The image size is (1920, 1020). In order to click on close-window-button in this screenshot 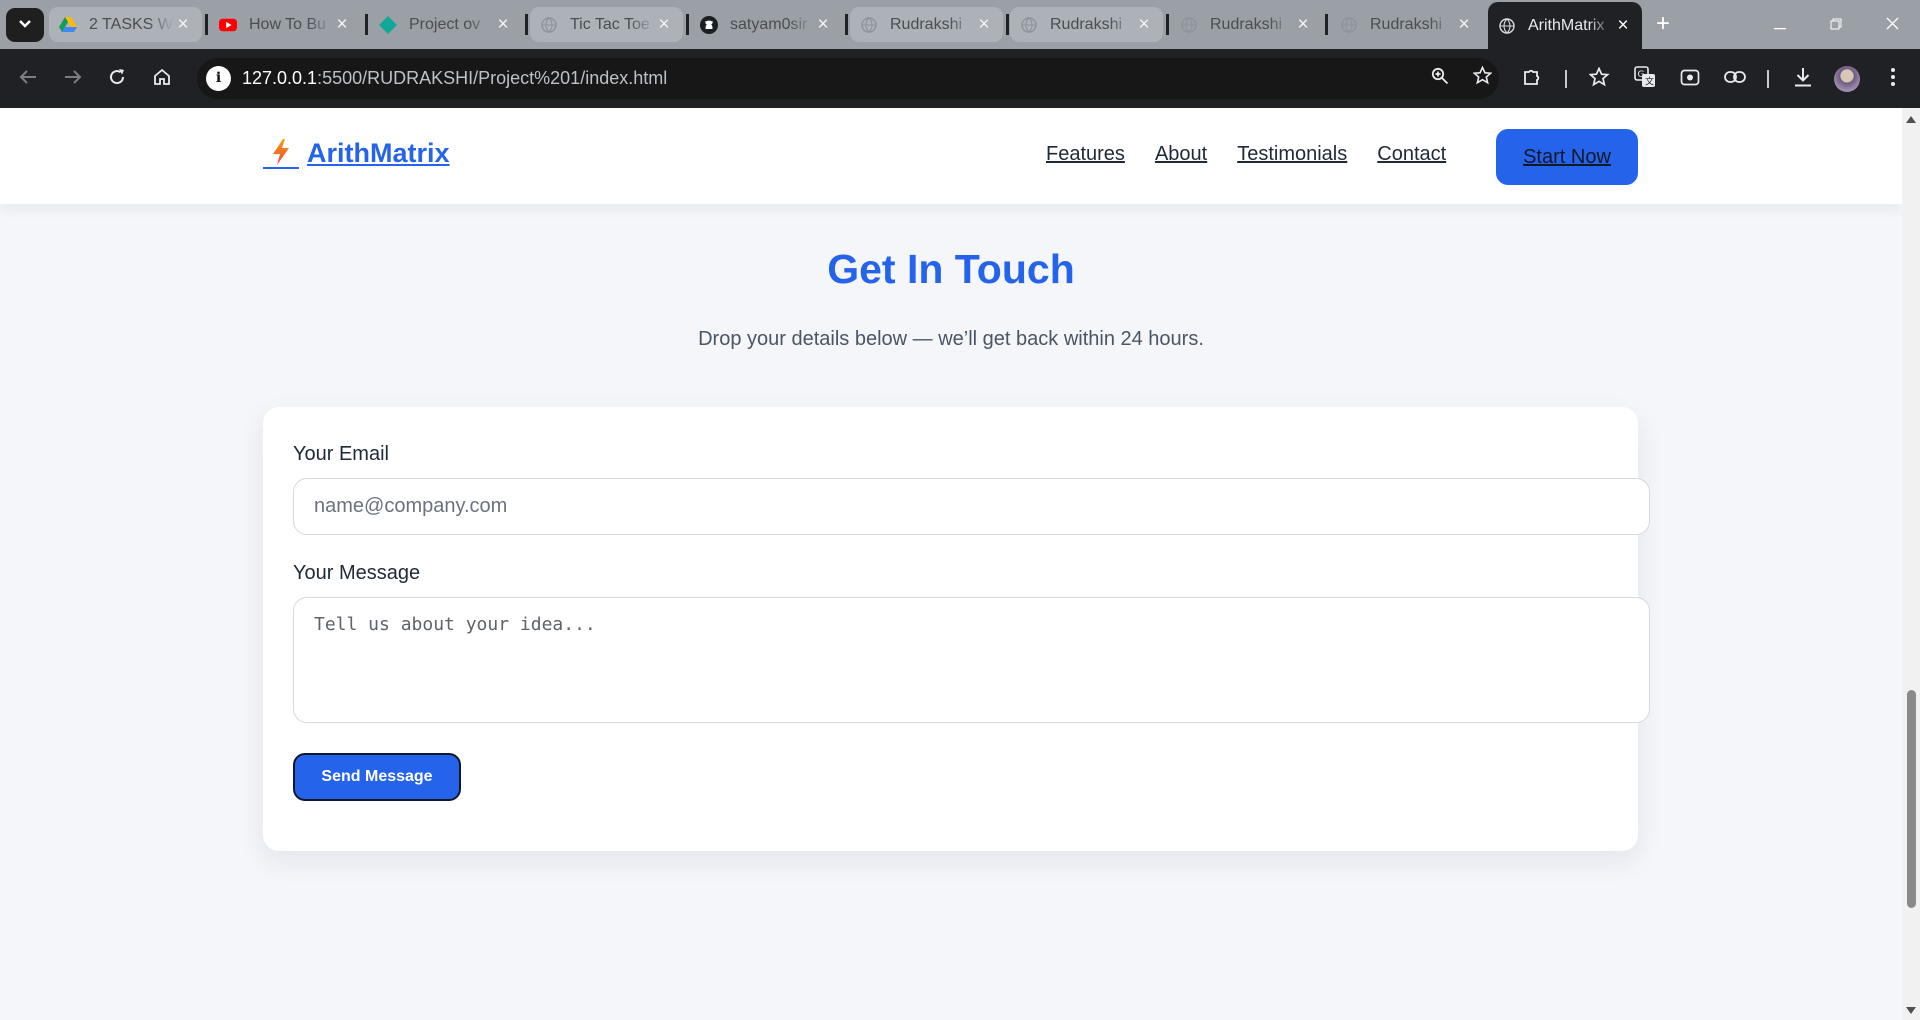, I will do `click(1892, 24)`.